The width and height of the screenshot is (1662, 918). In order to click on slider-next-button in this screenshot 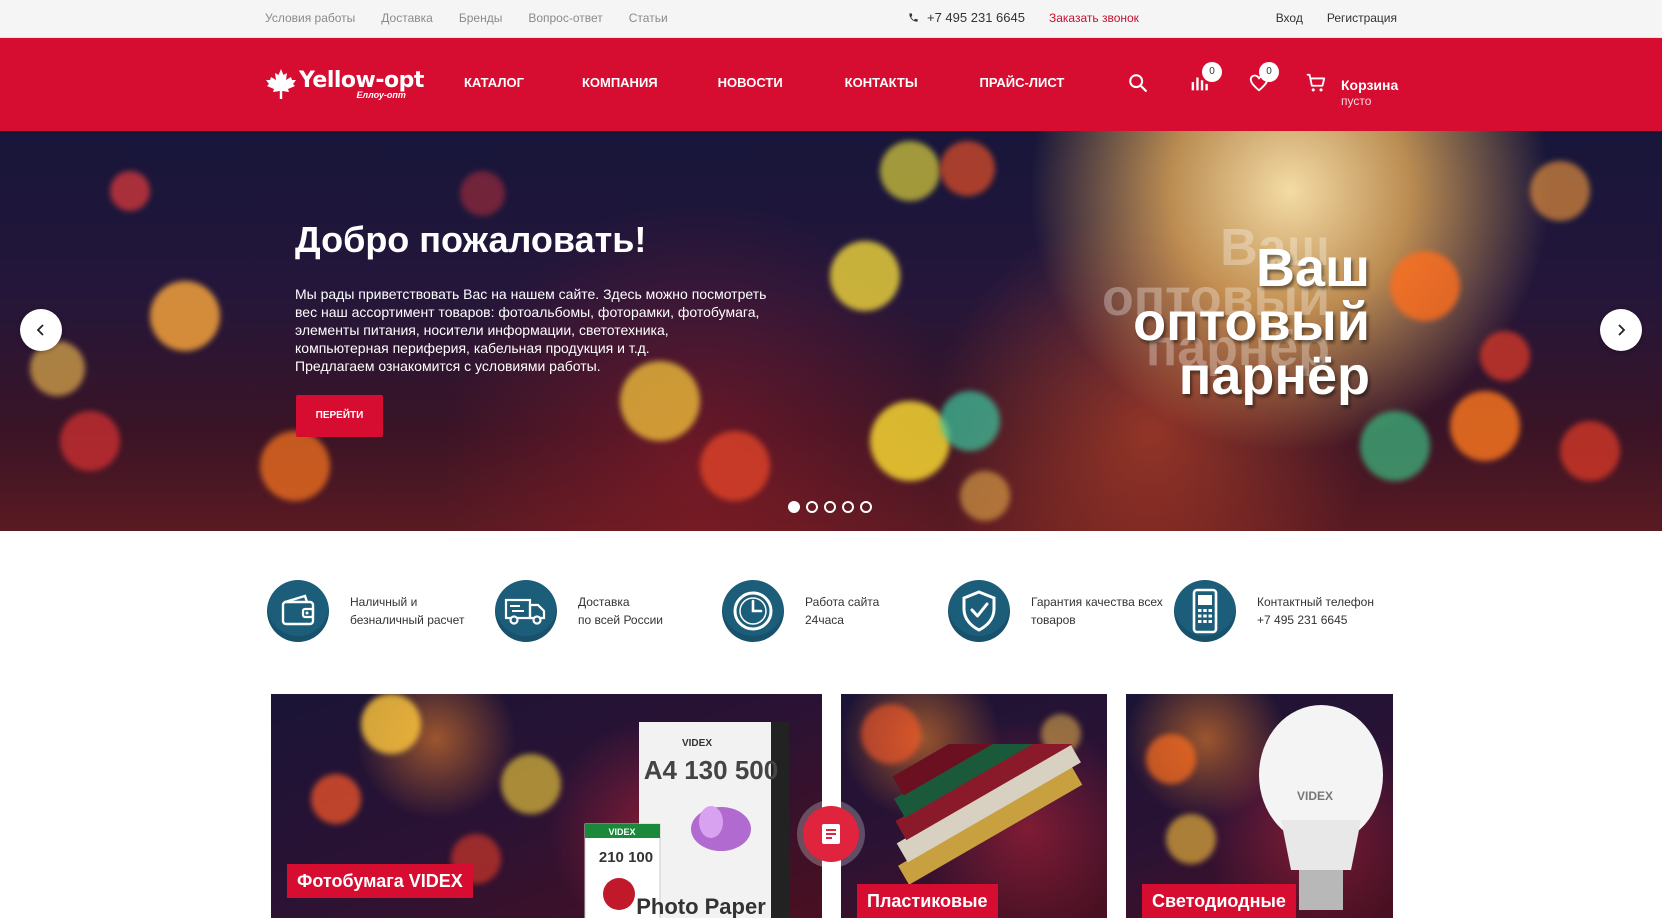, I will do `click(1621, 330)`.